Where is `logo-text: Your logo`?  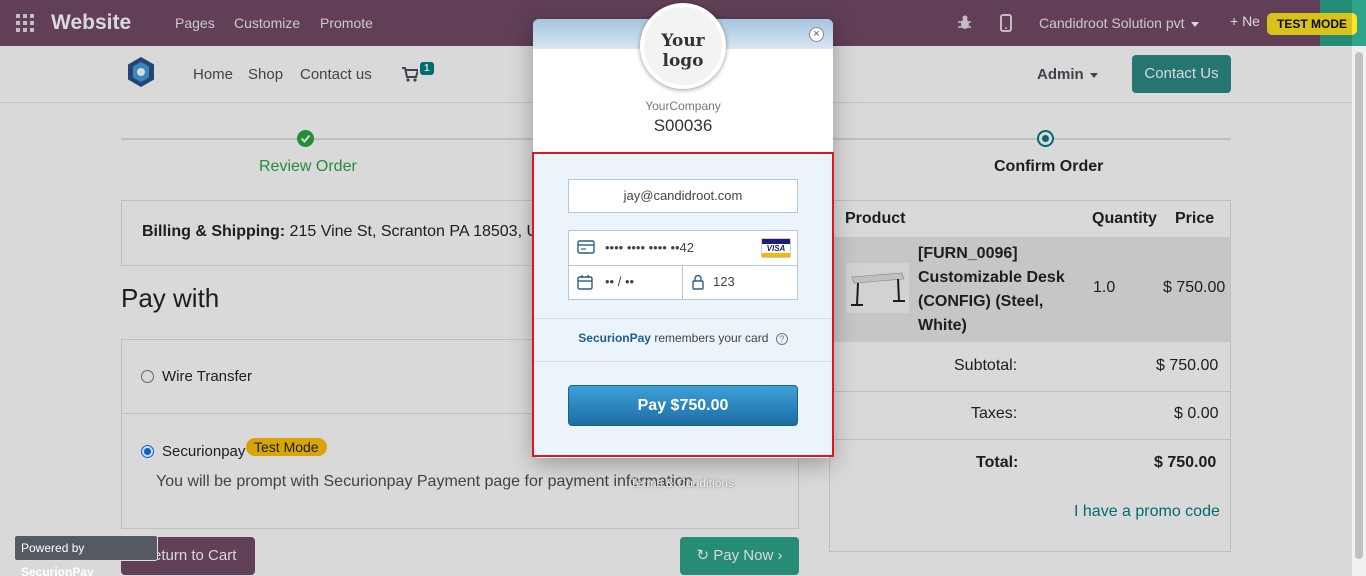 logo-text: Your logo is located at coordinates (683, 51).